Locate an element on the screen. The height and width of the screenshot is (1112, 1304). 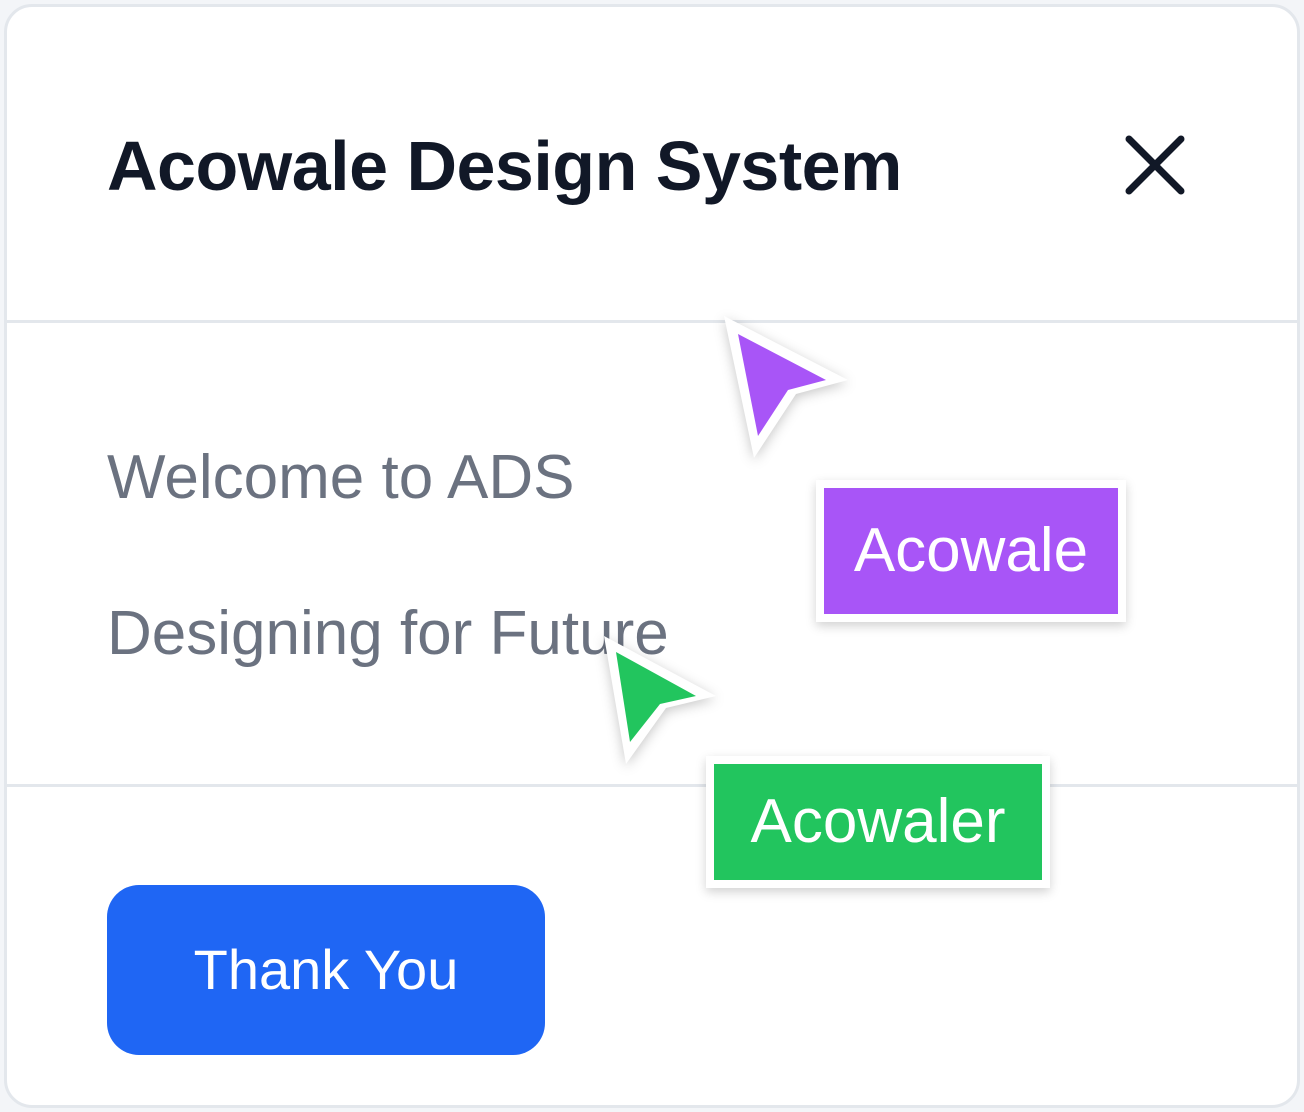
close-icon is located at coordinates (1155, 165).